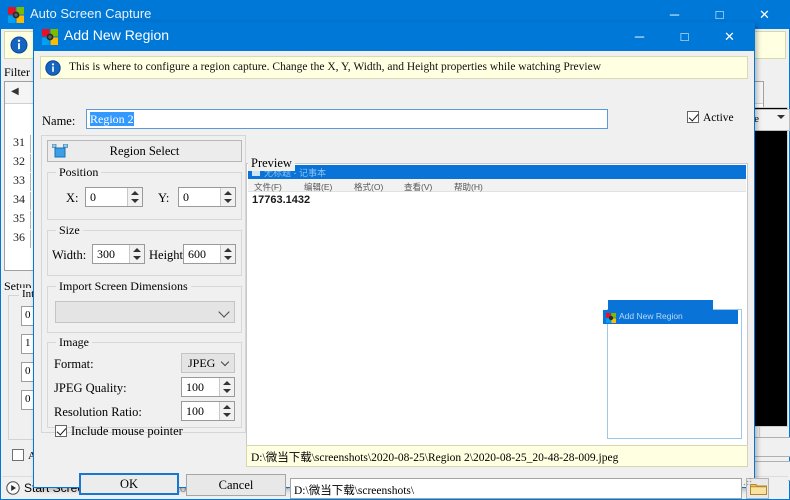  I want to click on jpeg-quality-label: JPEG Quality:, so click(90, 388).